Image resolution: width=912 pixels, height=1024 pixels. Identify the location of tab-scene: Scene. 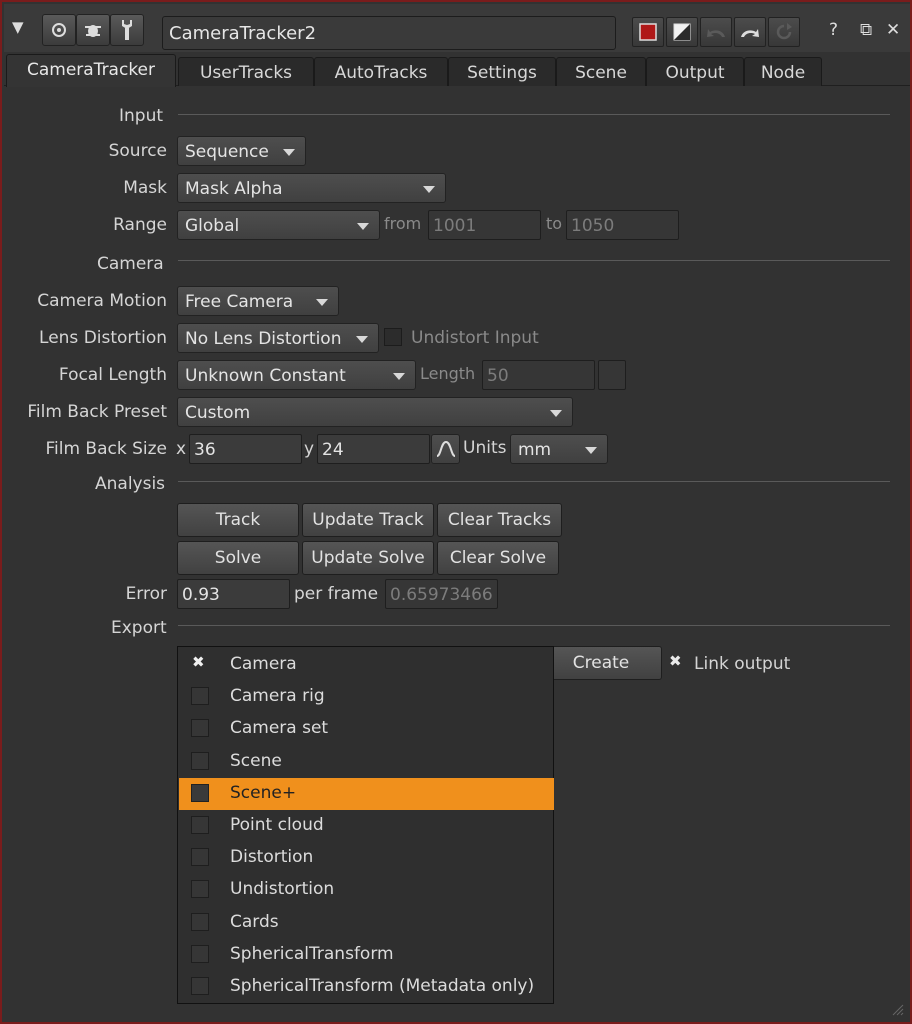
(601, 71).